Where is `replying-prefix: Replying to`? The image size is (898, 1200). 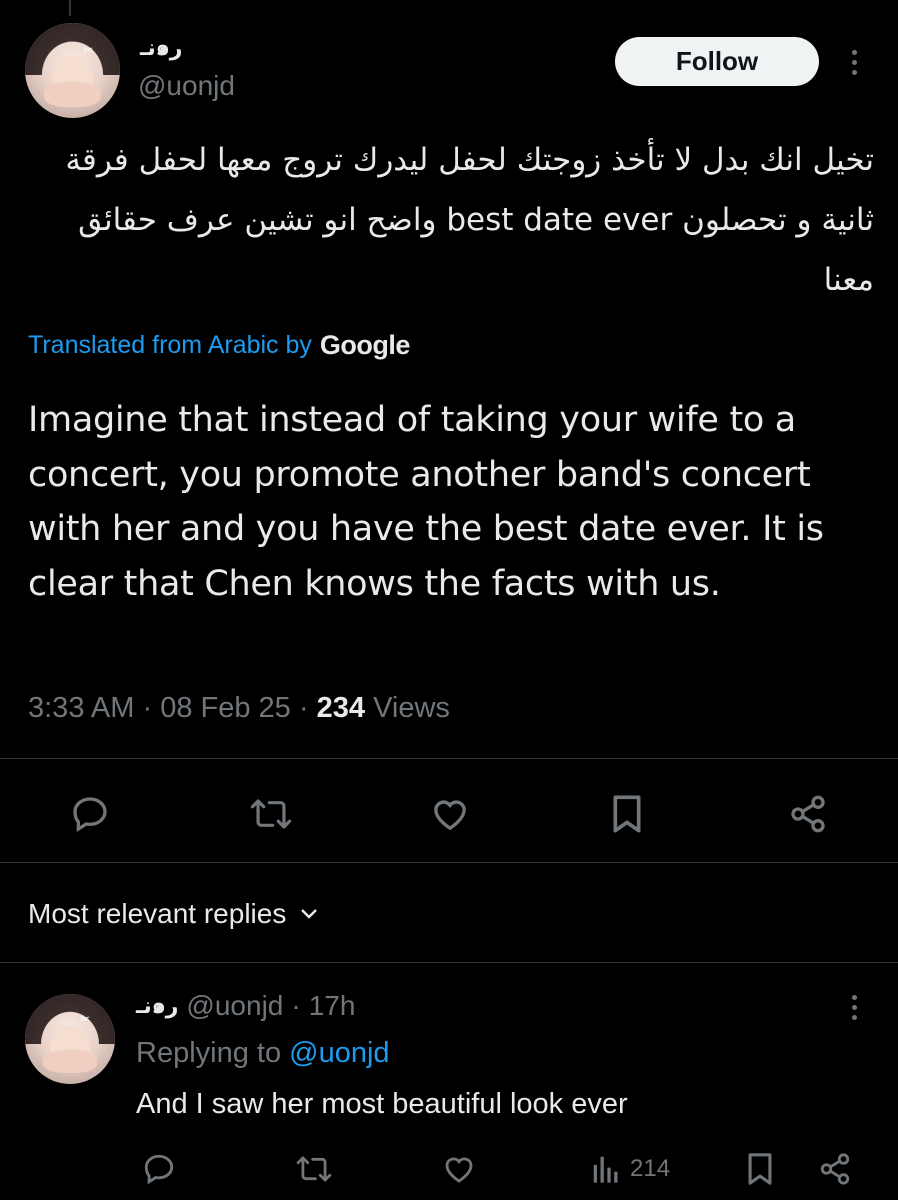
replying-prefix: Replying to is located at coordinates (209, 1053).